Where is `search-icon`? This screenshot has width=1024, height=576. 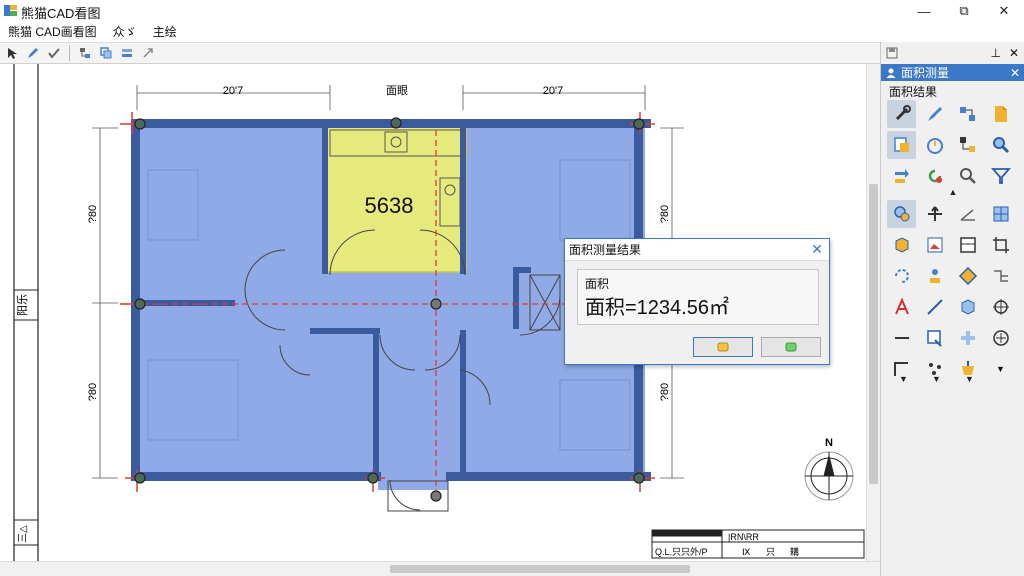
search-icon is located at coordinates (967, 176).